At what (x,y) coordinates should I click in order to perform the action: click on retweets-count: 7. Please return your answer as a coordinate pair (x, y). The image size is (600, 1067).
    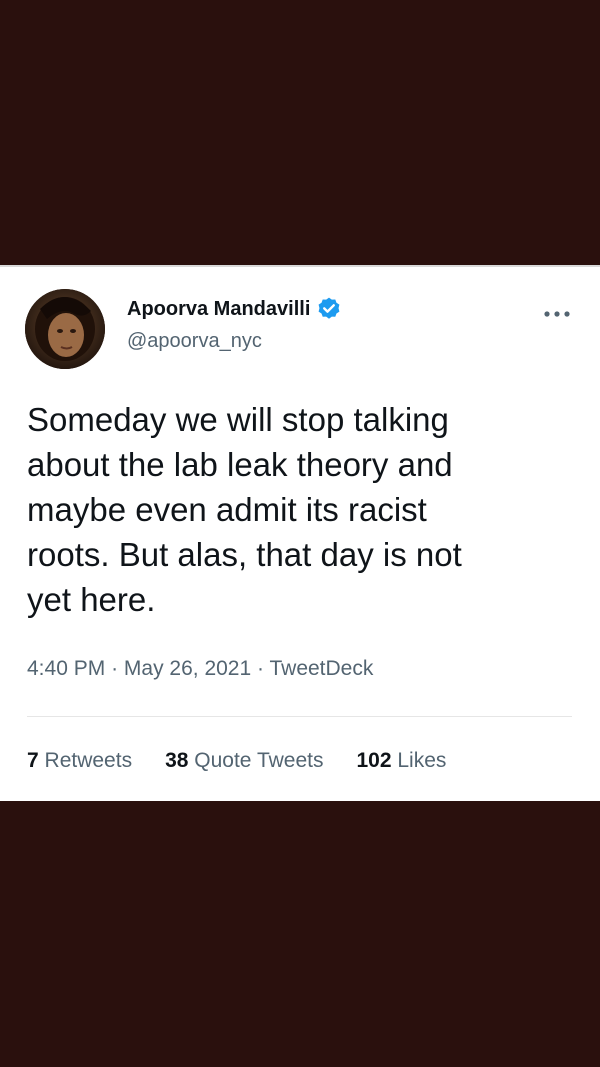
    Looking at the image, I should click on (33, 760).